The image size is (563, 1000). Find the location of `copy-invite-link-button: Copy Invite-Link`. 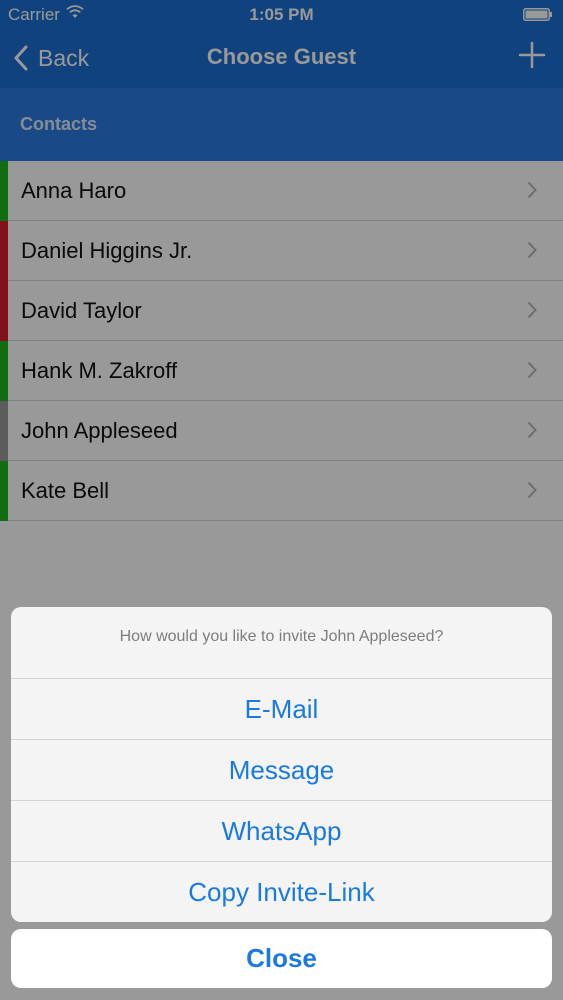

copy-invite-link-button: Copy Invite-Link is located at coordinates (281, 892).